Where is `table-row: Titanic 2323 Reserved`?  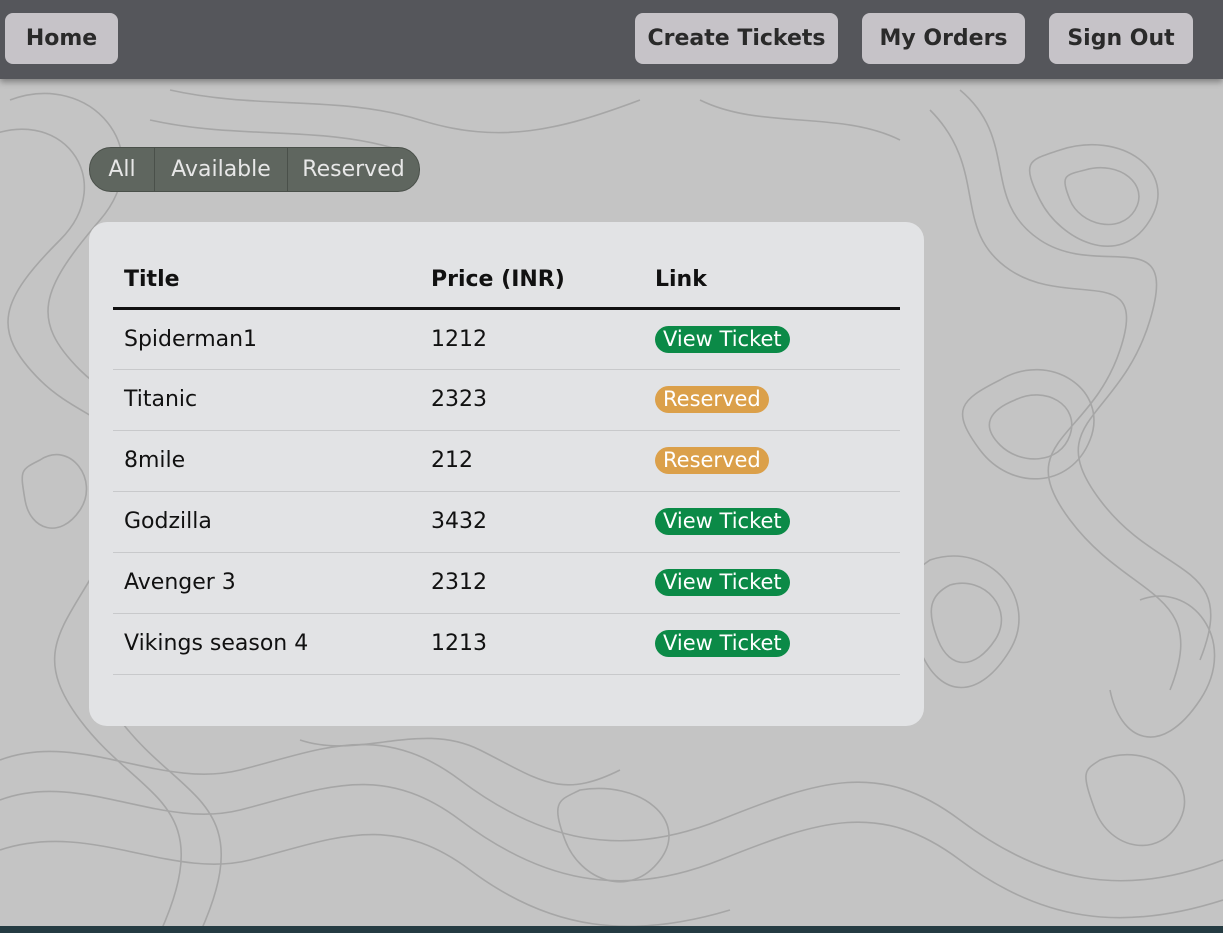 table-row: Titanic 2323 Reserved is located at coordinates (506, 400).